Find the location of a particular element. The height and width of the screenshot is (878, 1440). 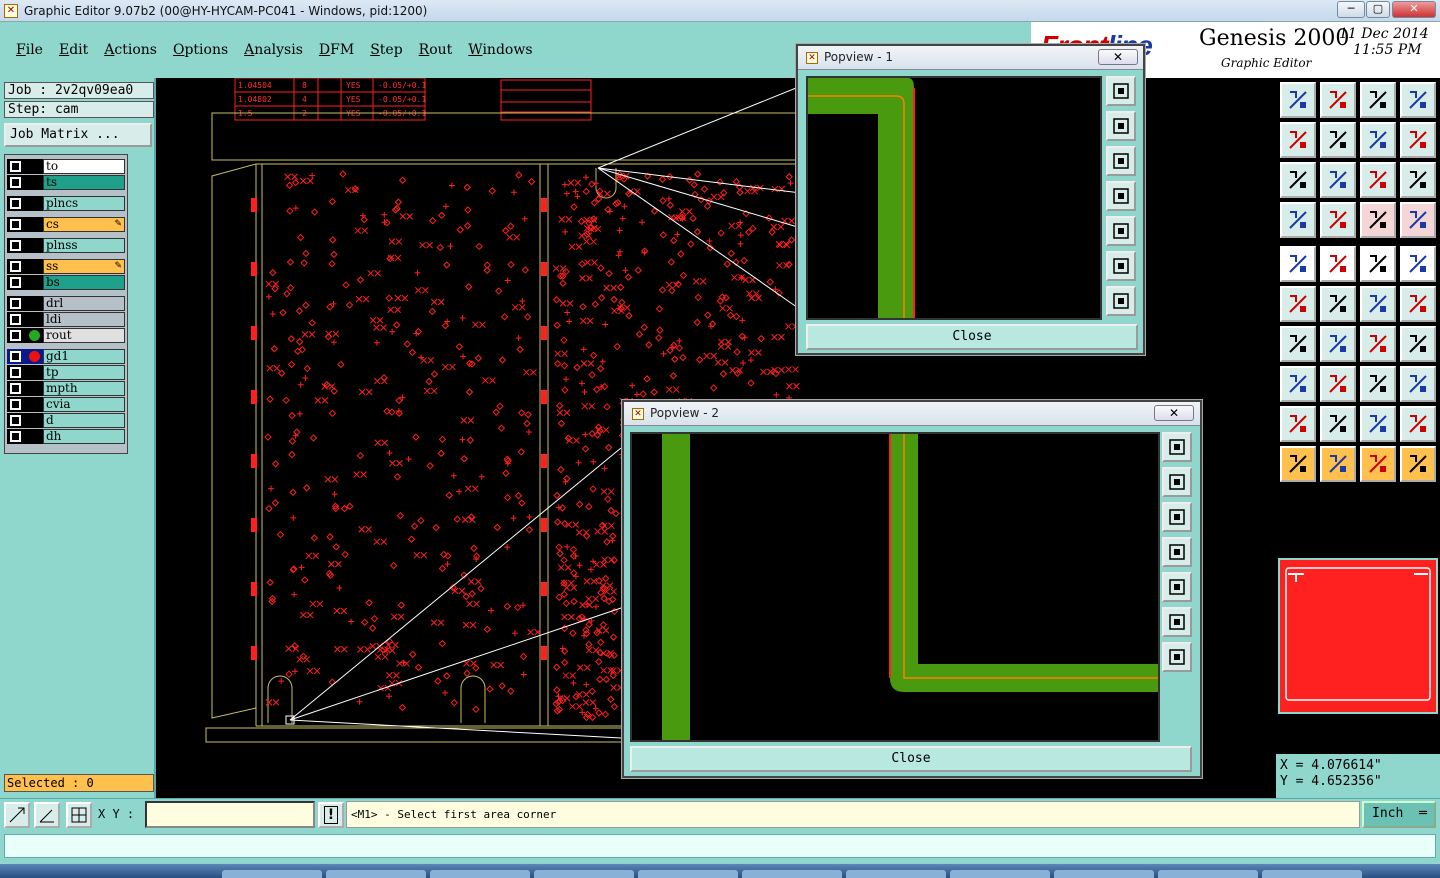

popview-2-pan-down-button is located at coordinates (1177, 517).